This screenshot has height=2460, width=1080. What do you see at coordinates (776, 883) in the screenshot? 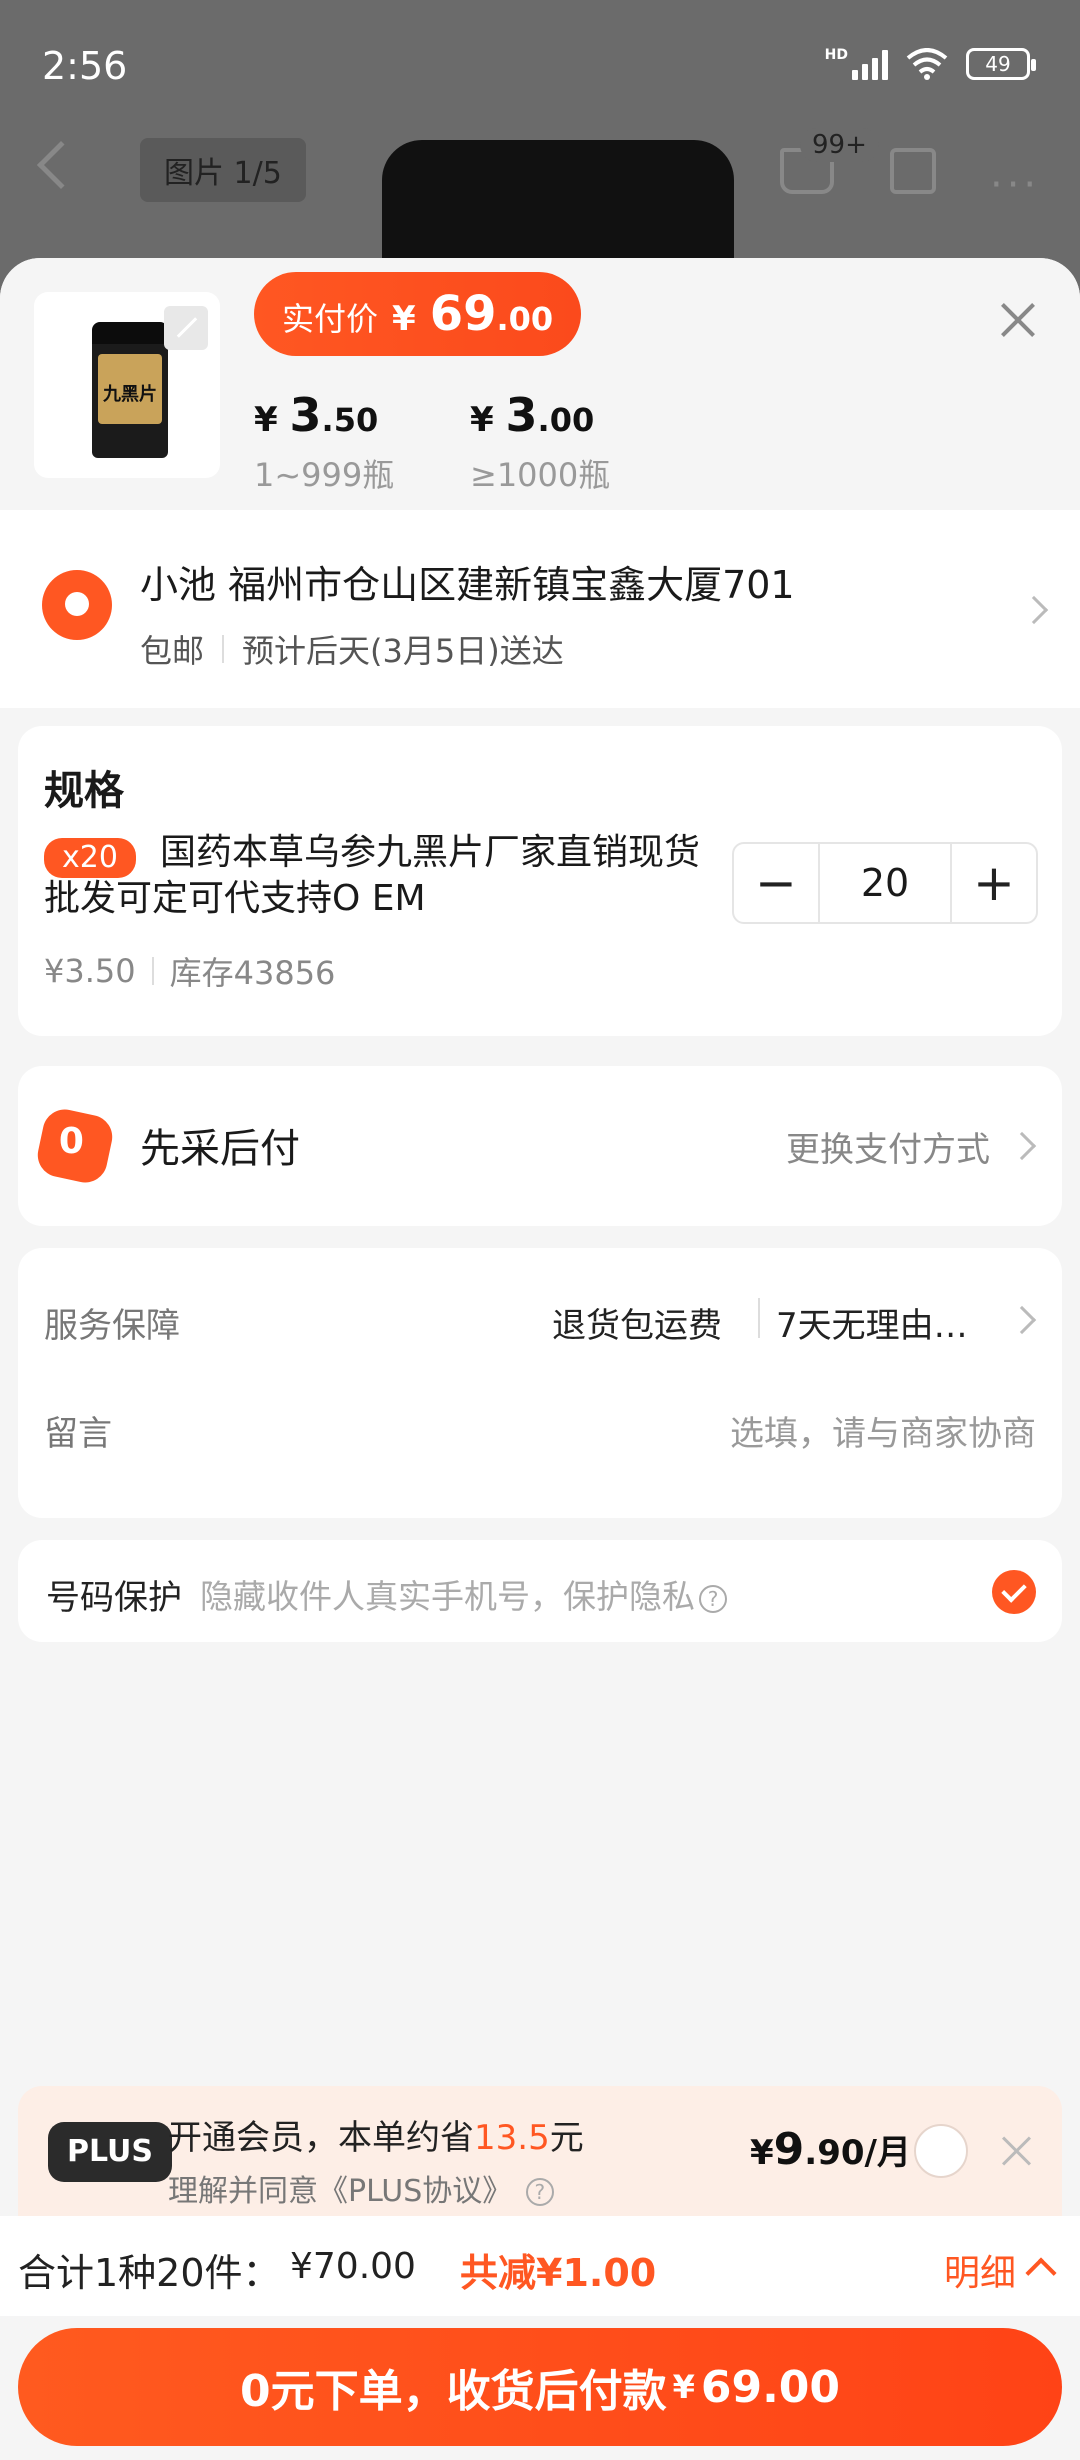
I see `decrement-button: −` at bounding box center [776, 883].